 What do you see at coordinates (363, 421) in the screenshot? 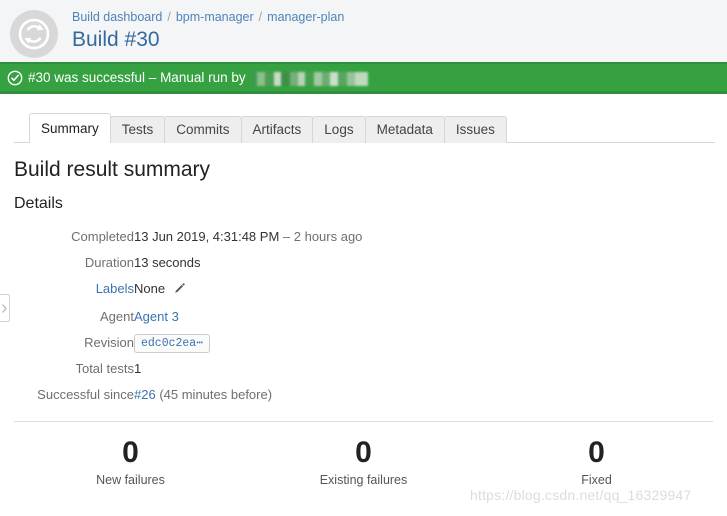
I see `stats-divider` at bounding box center [363, 421].